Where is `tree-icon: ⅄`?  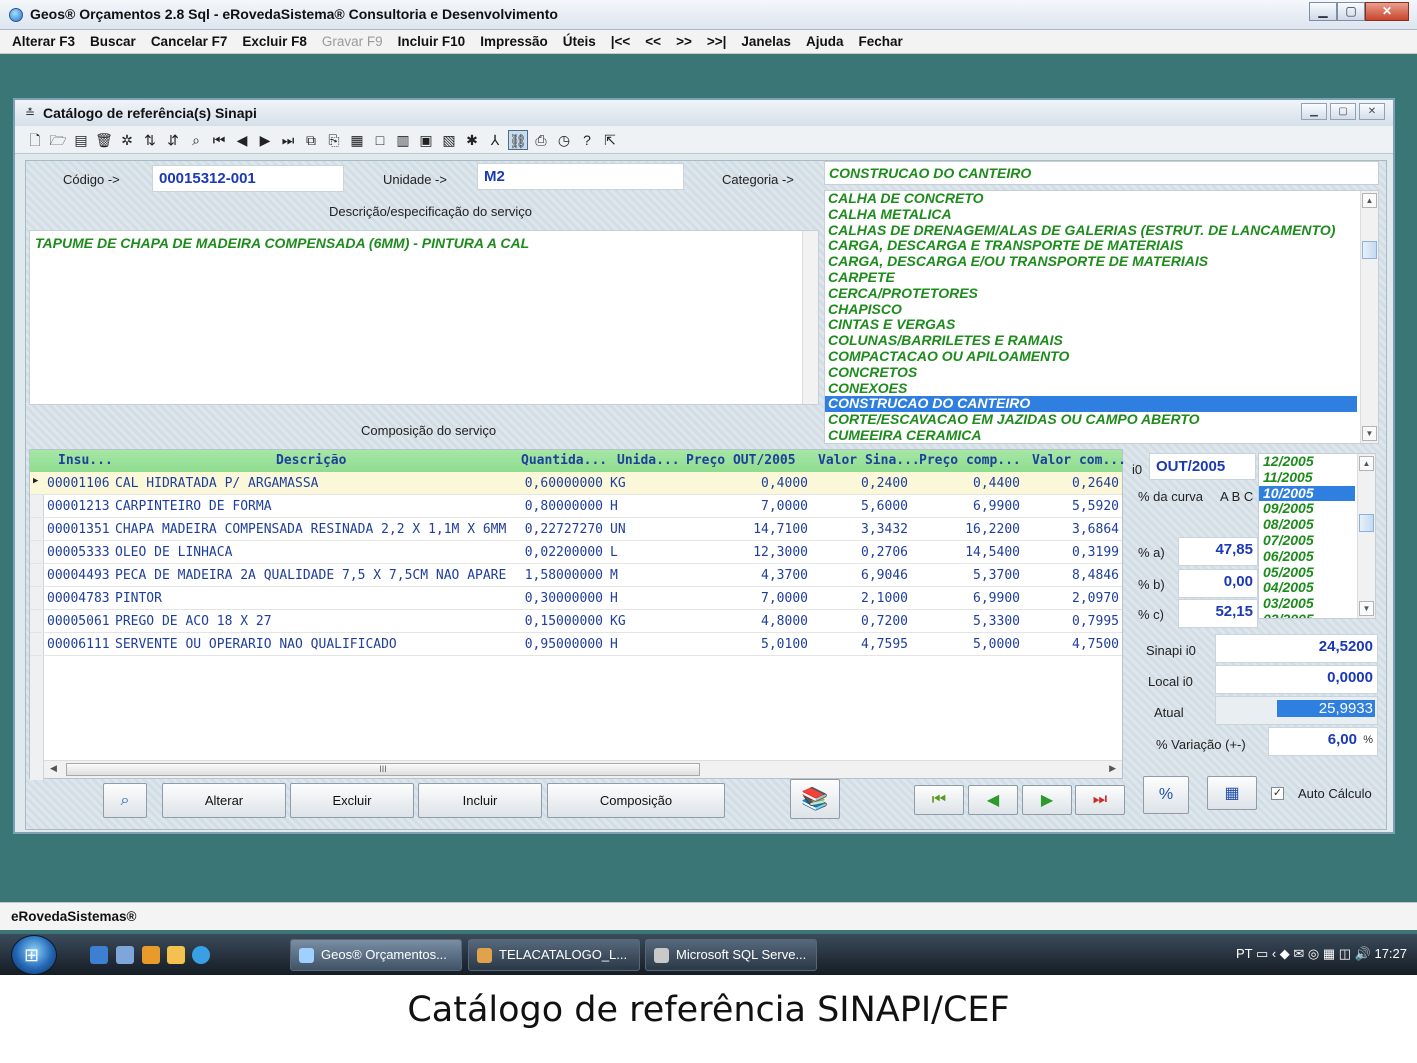 tree-icon: ⅄ is located at coordinates (495, 140).